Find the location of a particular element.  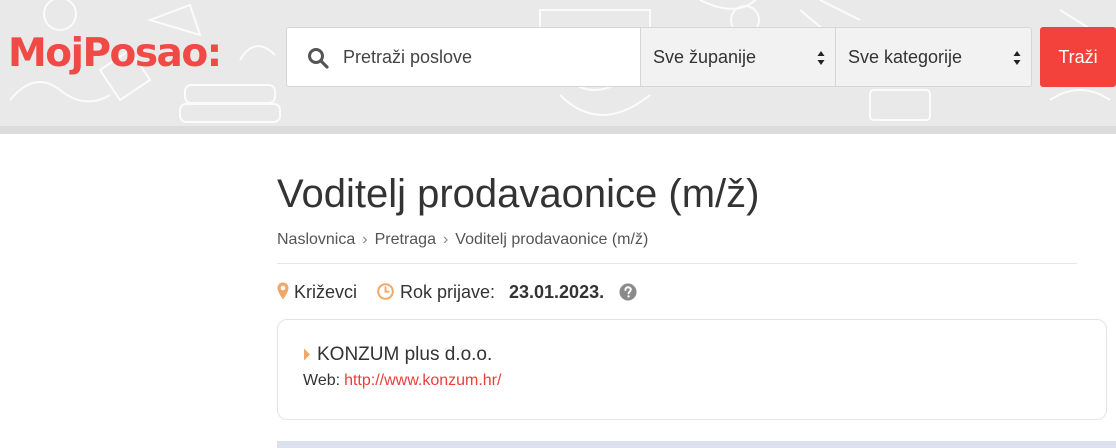

job-search-input is located at coordinates (488, 57).